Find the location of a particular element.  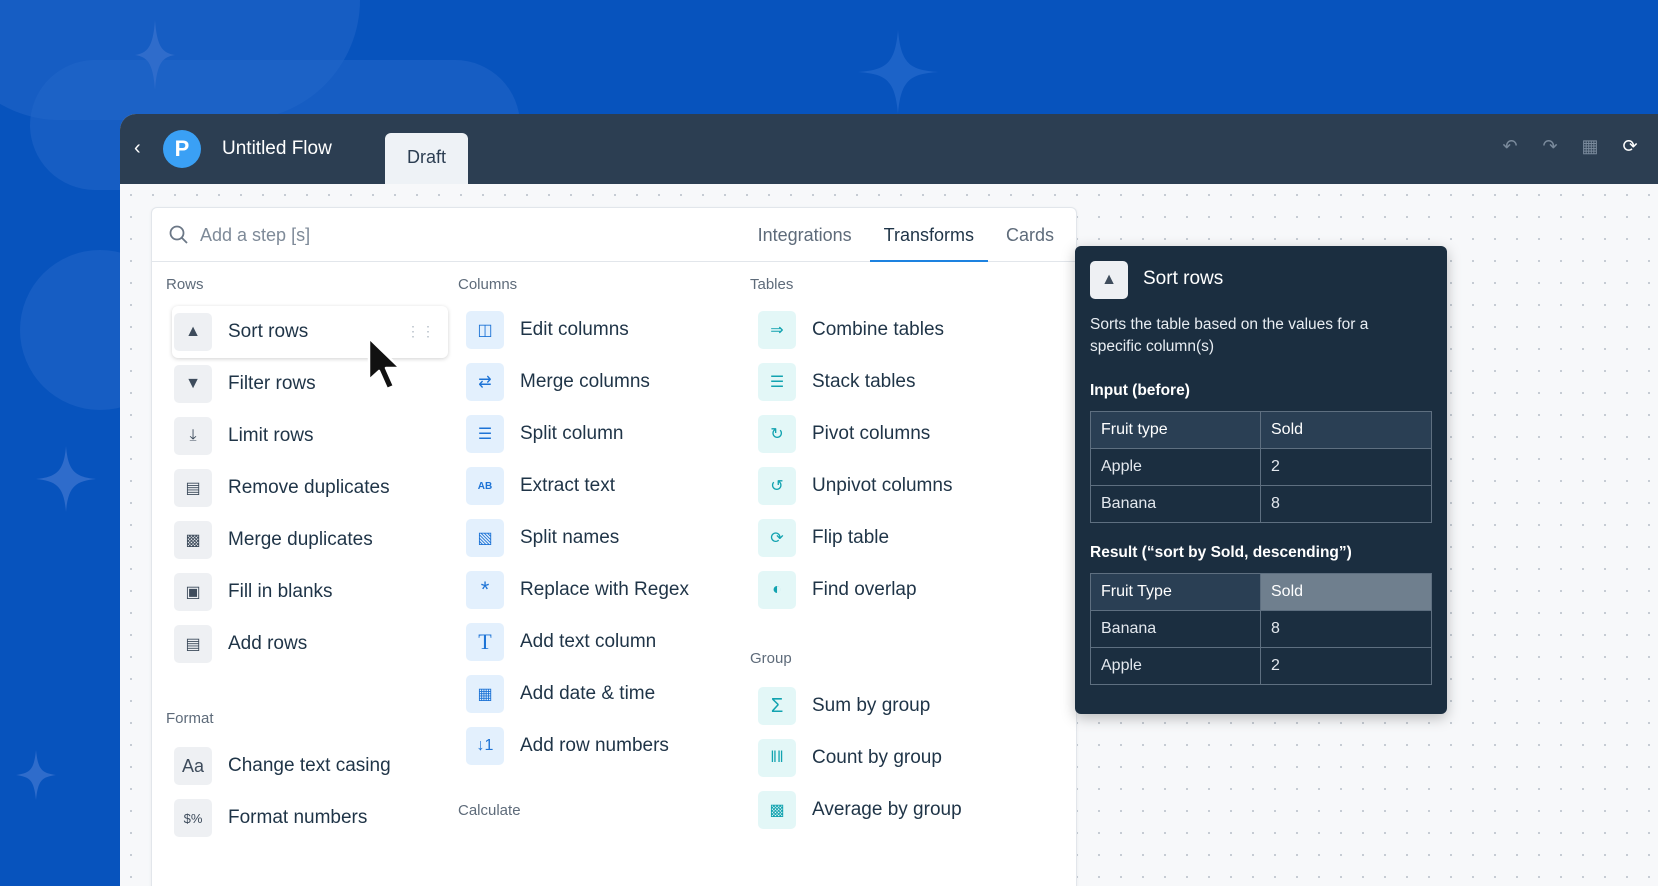

step-pivot-columns: ↻ Pivot columns is located at coordinates (895, 434).